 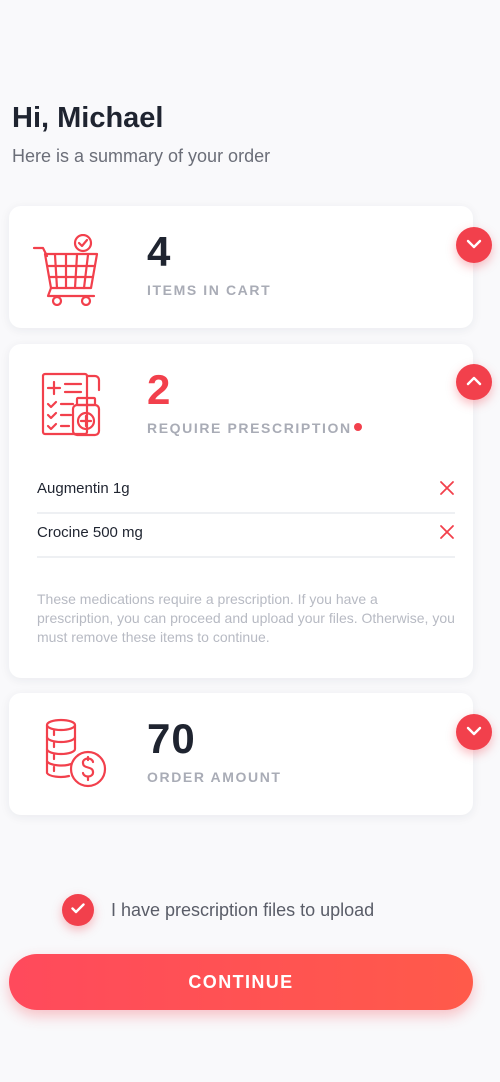 I want to click on prescription-document-icon, so click(x=75, y=406).